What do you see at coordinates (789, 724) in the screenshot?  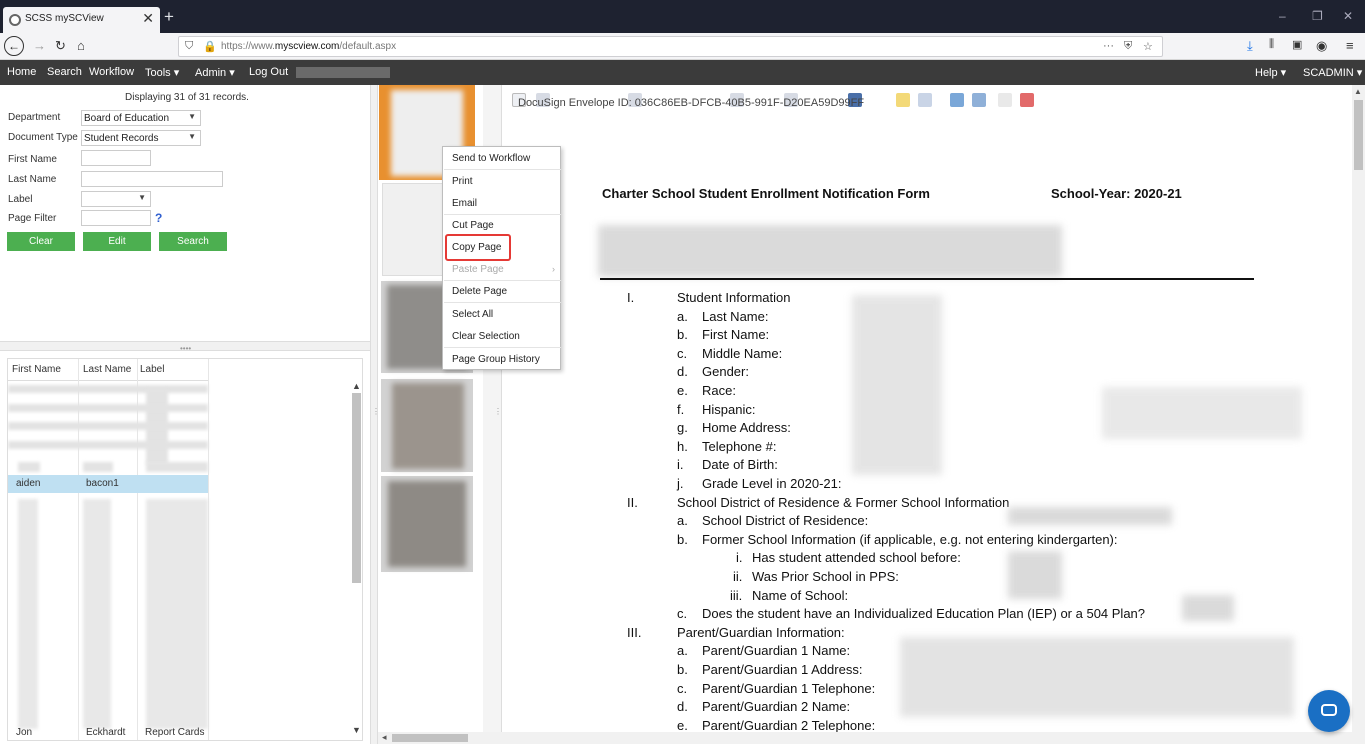 I see `form-line-text: Parent/Guardian 2 Telephone:` at bounding box center [789, 724].